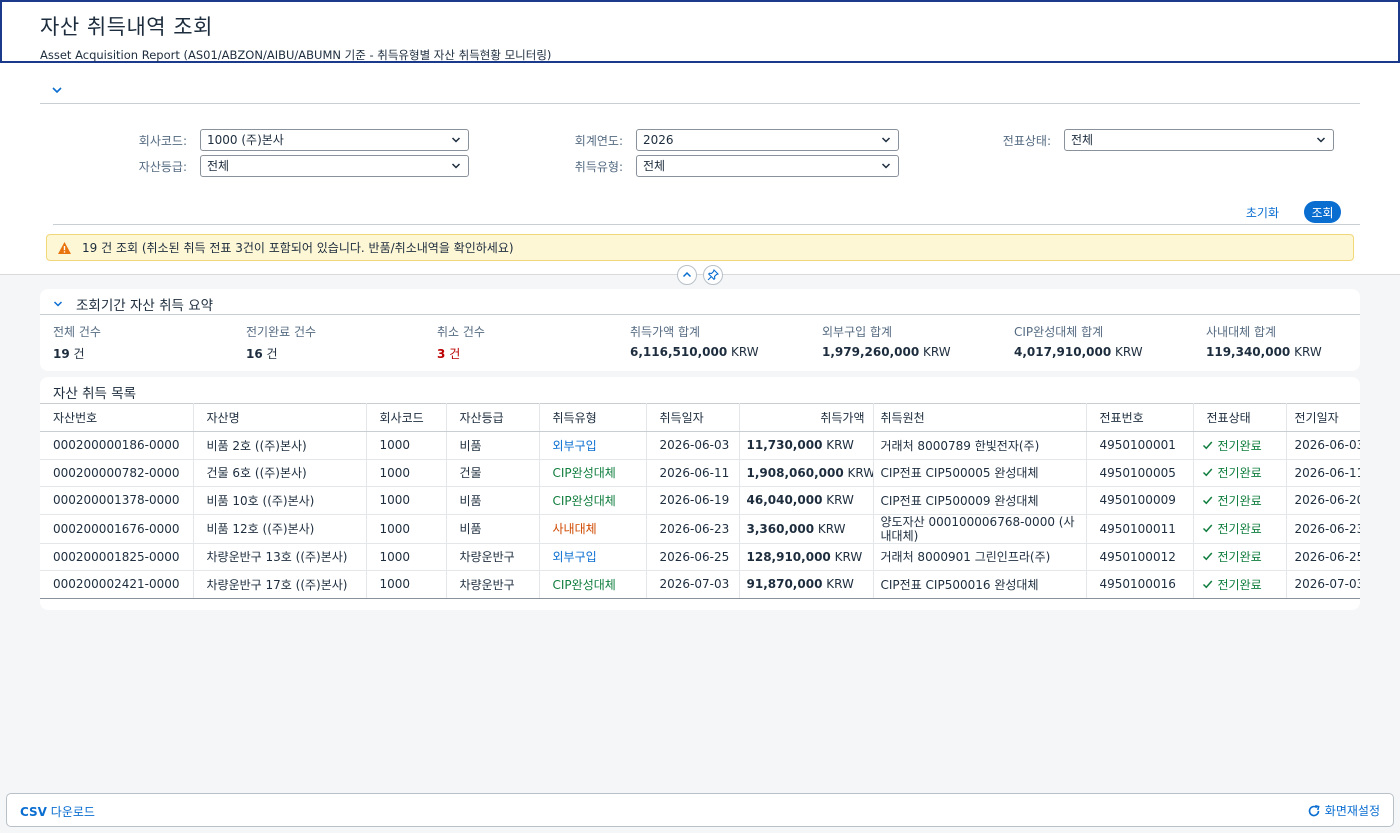 Image resolution: width=1400 pixels, height=833 pixels. I want to click on cell-acq-source: CIP전표 CIP500005 완성대체, so click(980, 473).